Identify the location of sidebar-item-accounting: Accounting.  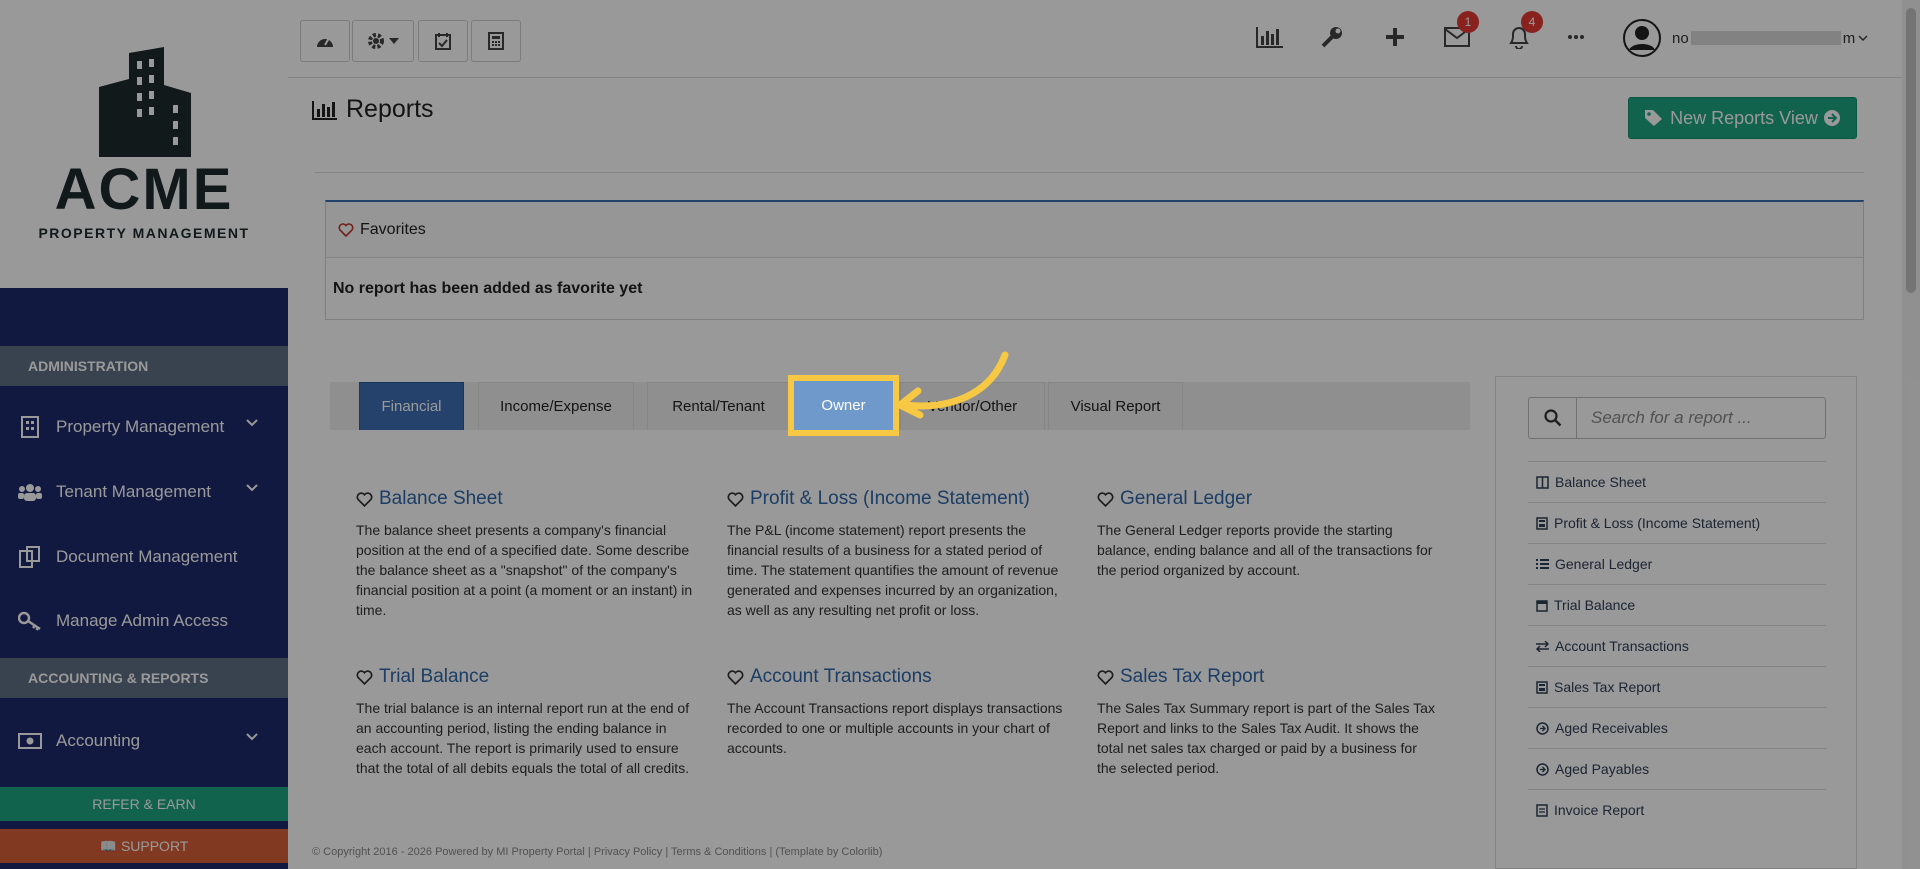
(144, 741).